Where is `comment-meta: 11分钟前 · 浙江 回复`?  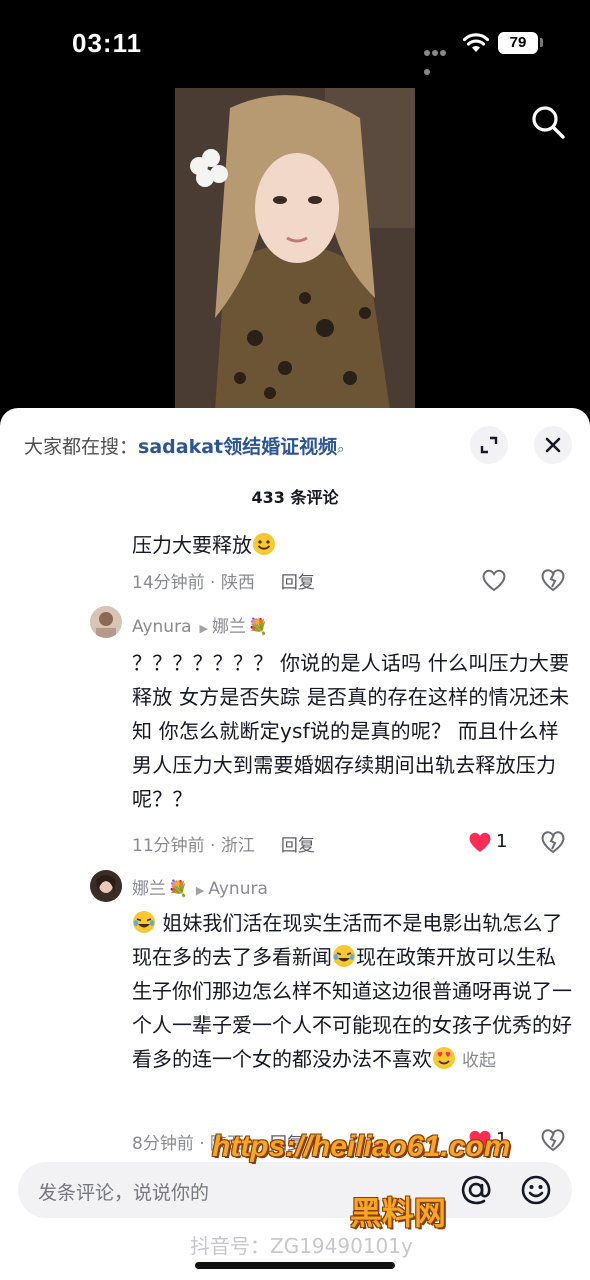
comment-meta: 11分钟前 · 浙江 回复 is located at coordinates (223, 843).